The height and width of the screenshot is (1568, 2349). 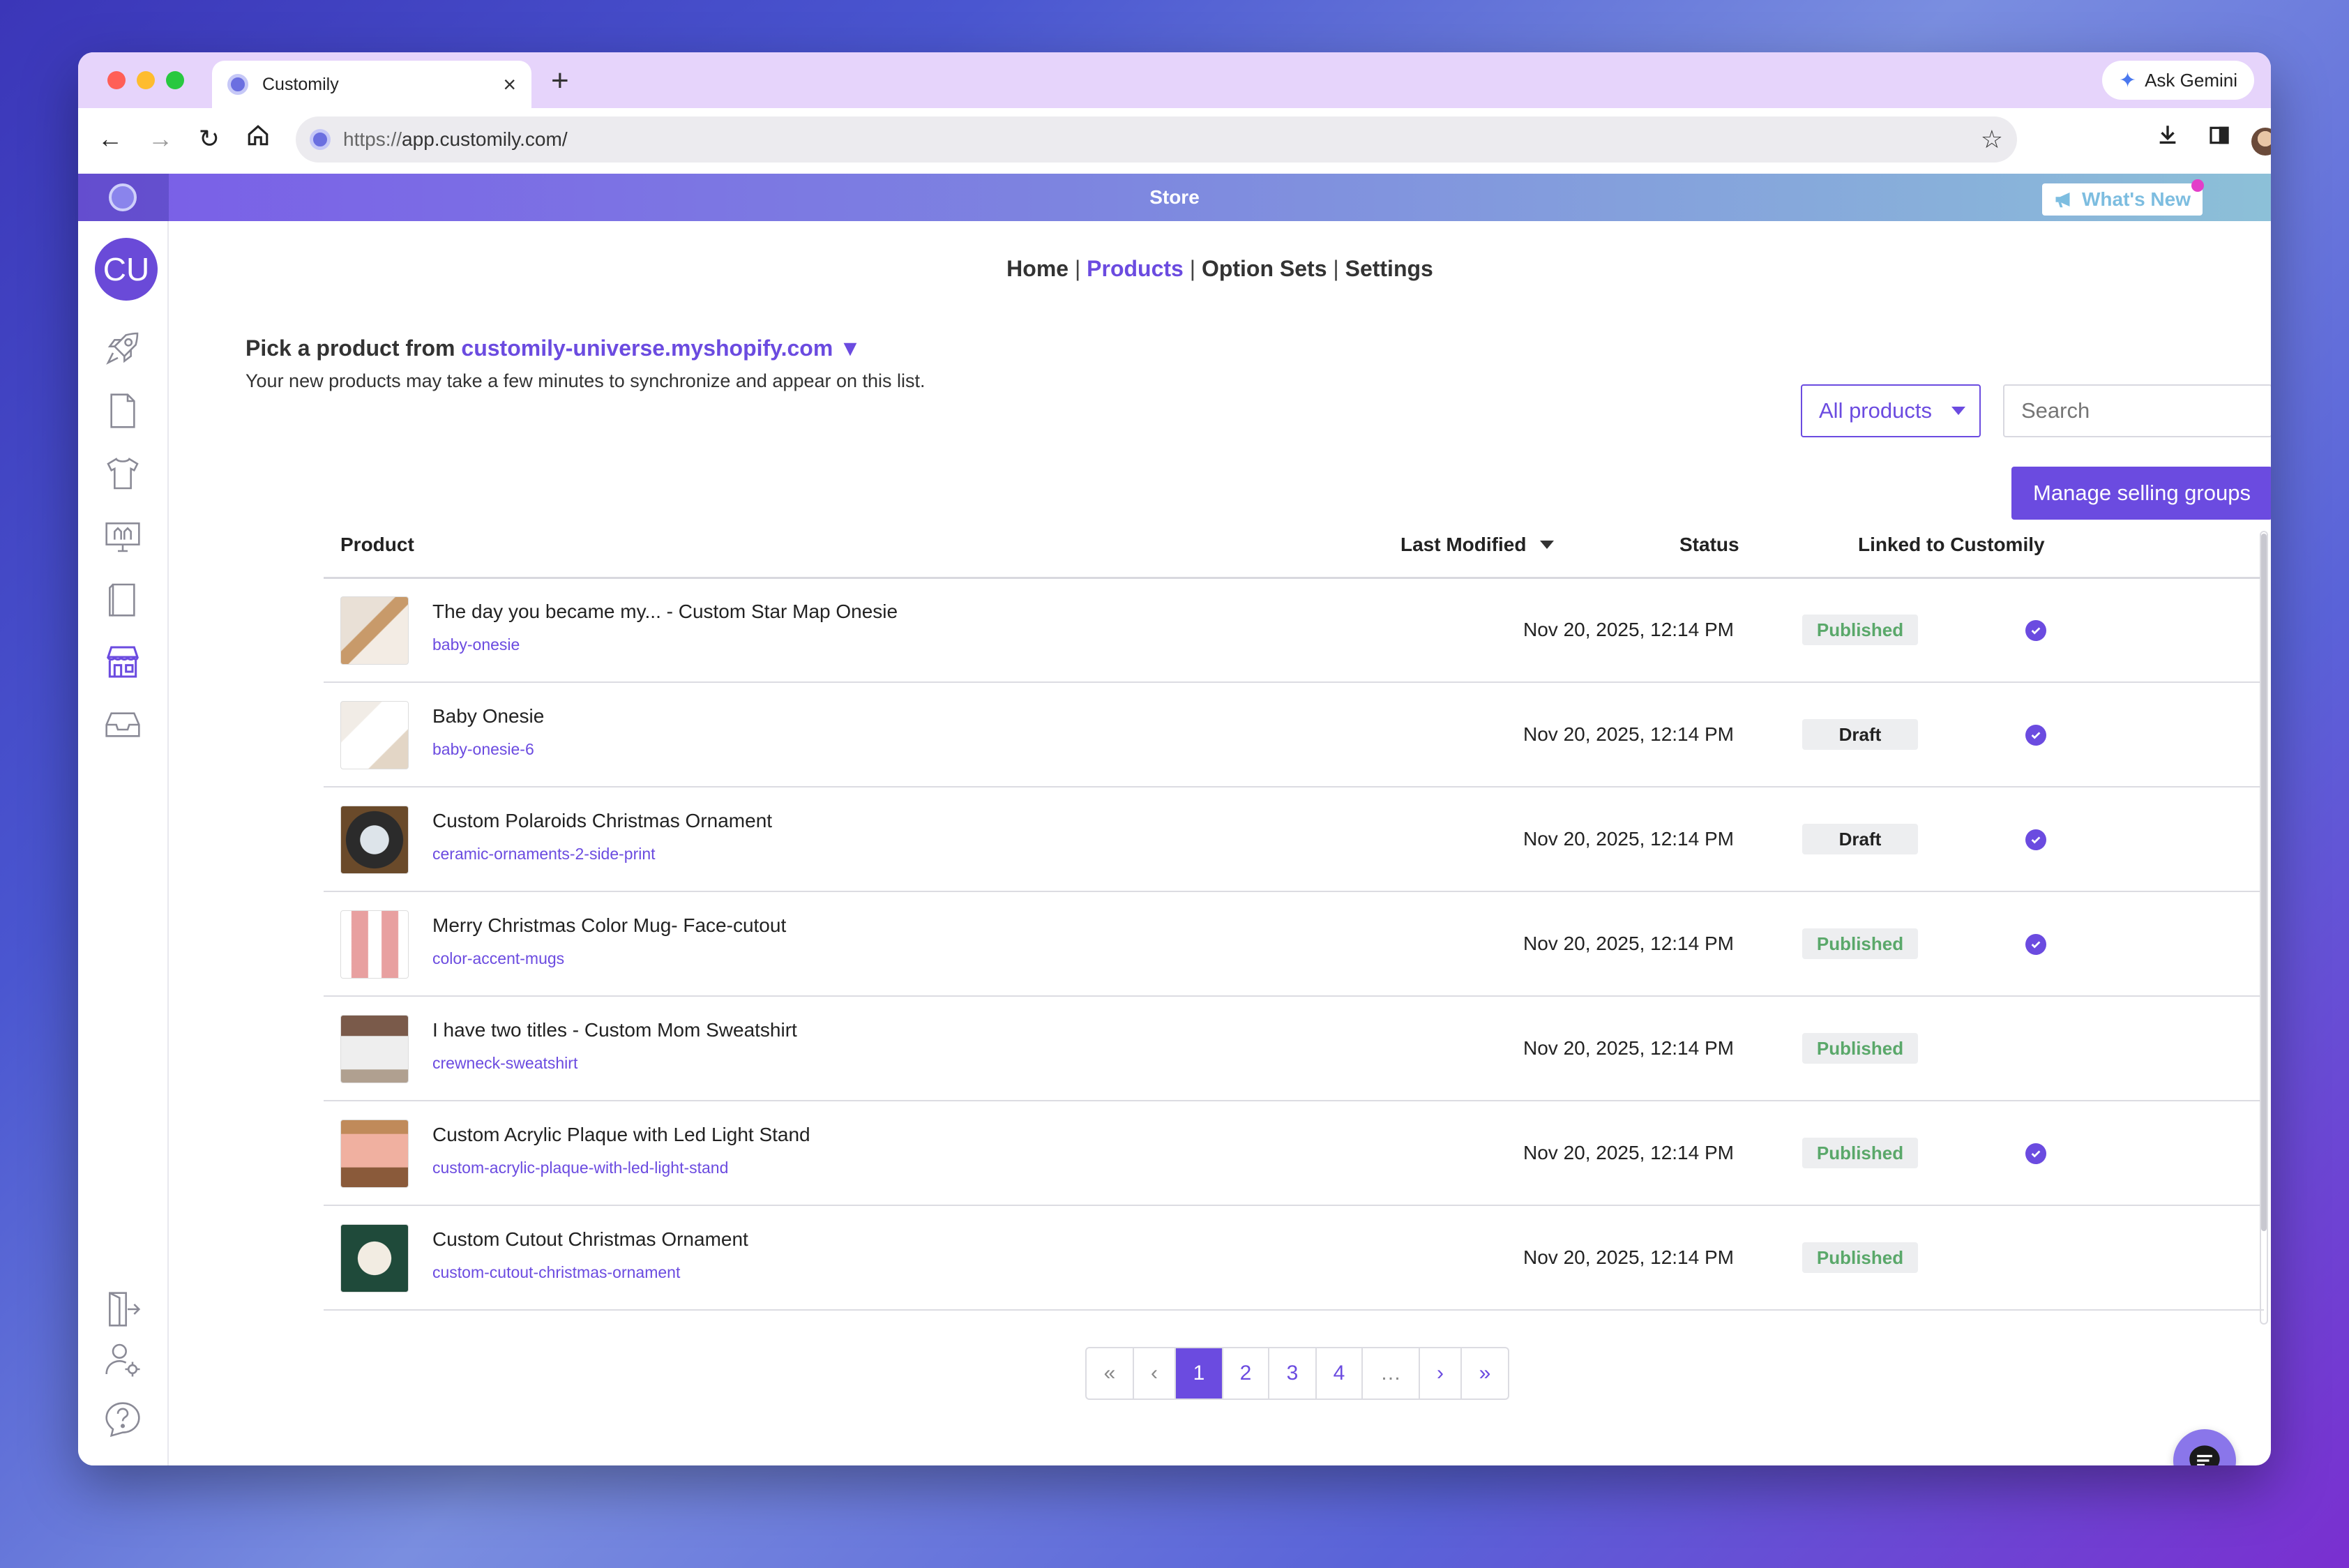 What do you see at coordinates (1548, 545) in the screenshot?
I see `sort-desc-icon` at bounding box center [1548, 545].